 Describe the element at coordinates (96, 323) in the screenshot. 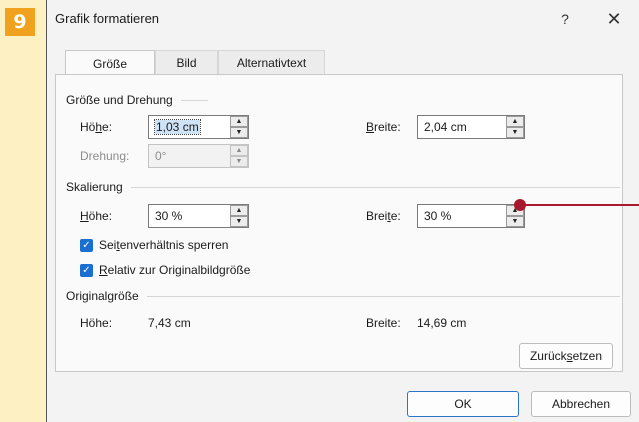

I see `original-height-label: Höhe:` at that location.